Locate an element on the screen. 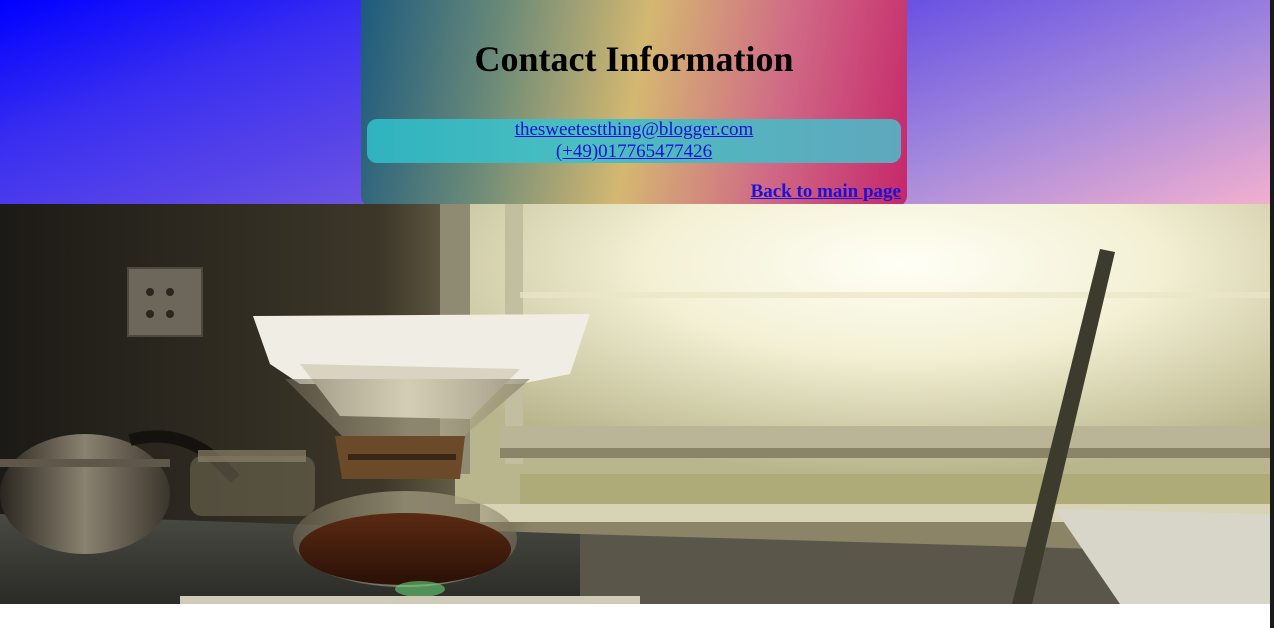  window-edge is located at coordinates (1272, 314).